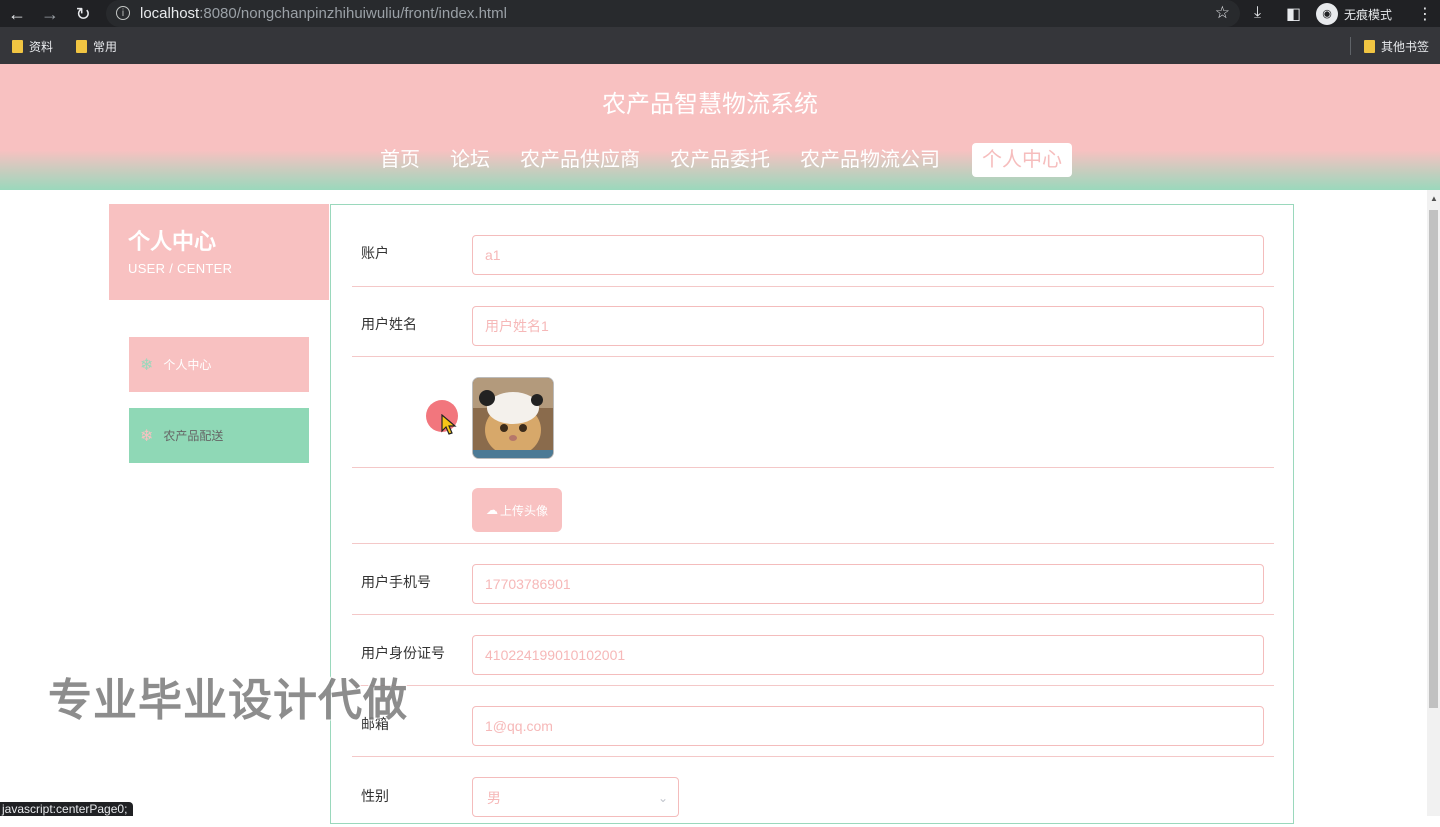 The width and height of the screenshot is (1440, 827). What do you see at coordinates (50, 14) in the screenshot?
I see `forward-icon: →` at bounding box center [50, 14].